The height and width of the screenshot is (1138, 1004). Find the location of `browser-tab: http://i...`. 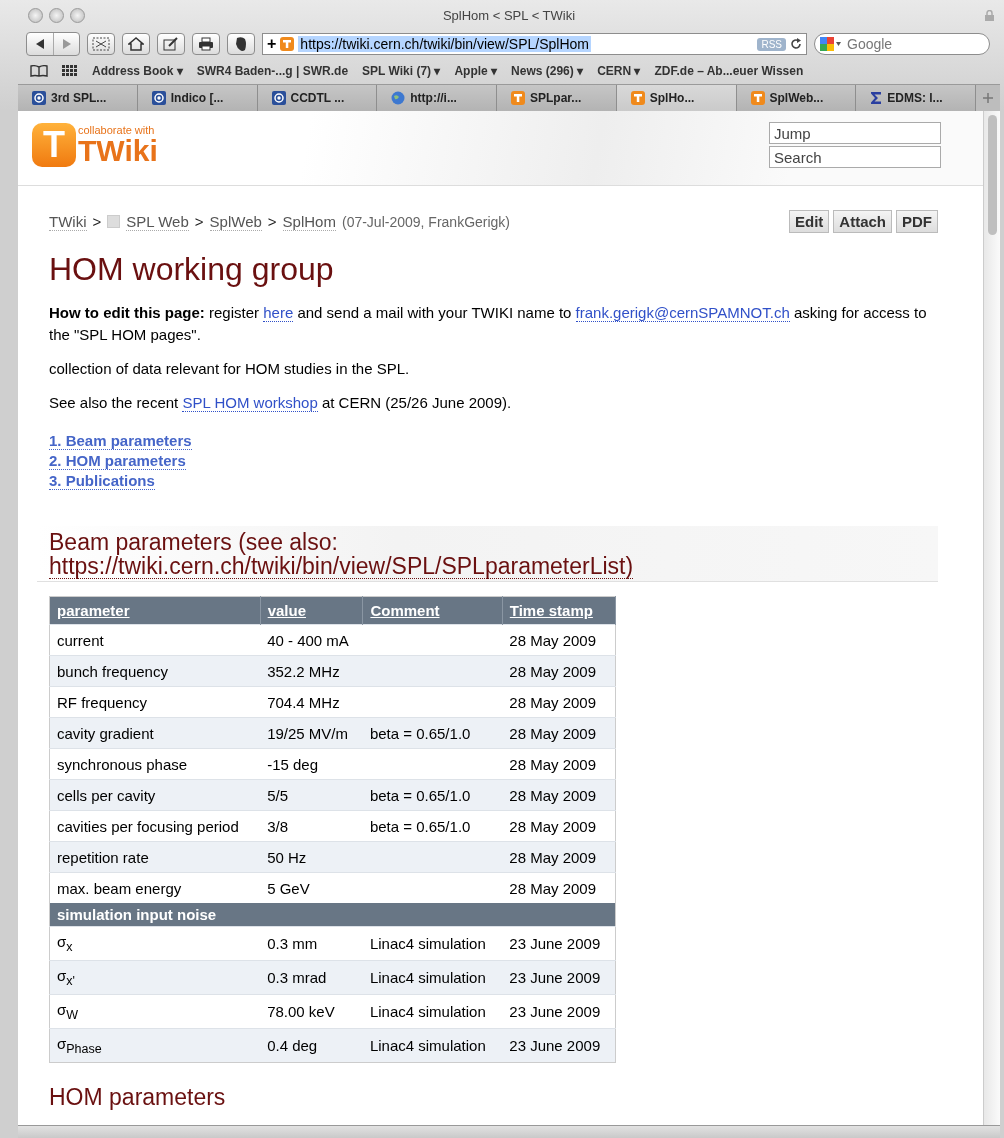

browser-tab: http://i... is located at coordinates (437, 98).